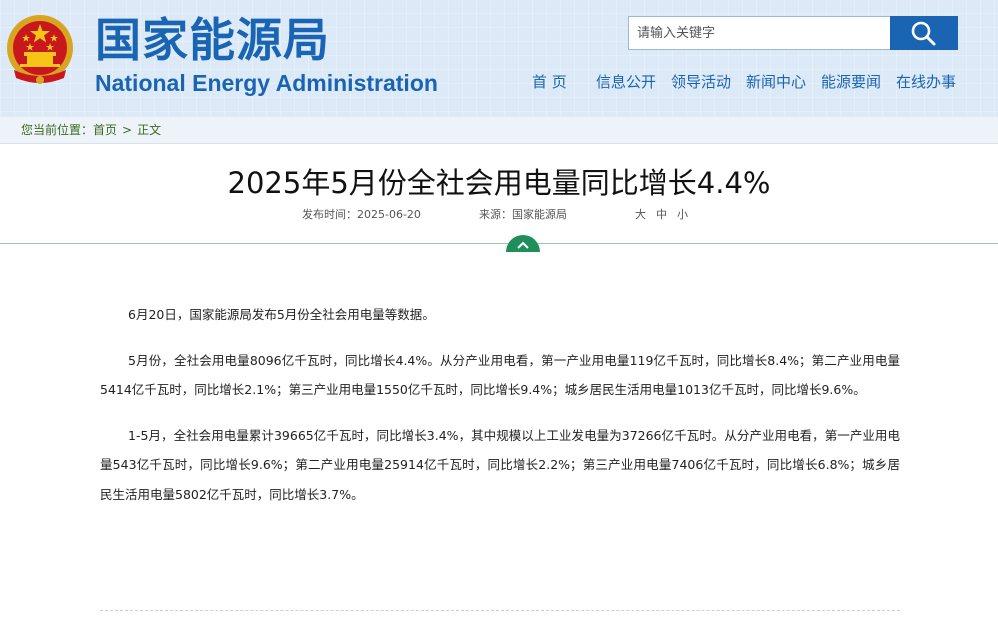 Image resolution: width=998 pixels, height=622 pixels. I want to click on nav-news-center: 新闻中心, so click(783, 82).